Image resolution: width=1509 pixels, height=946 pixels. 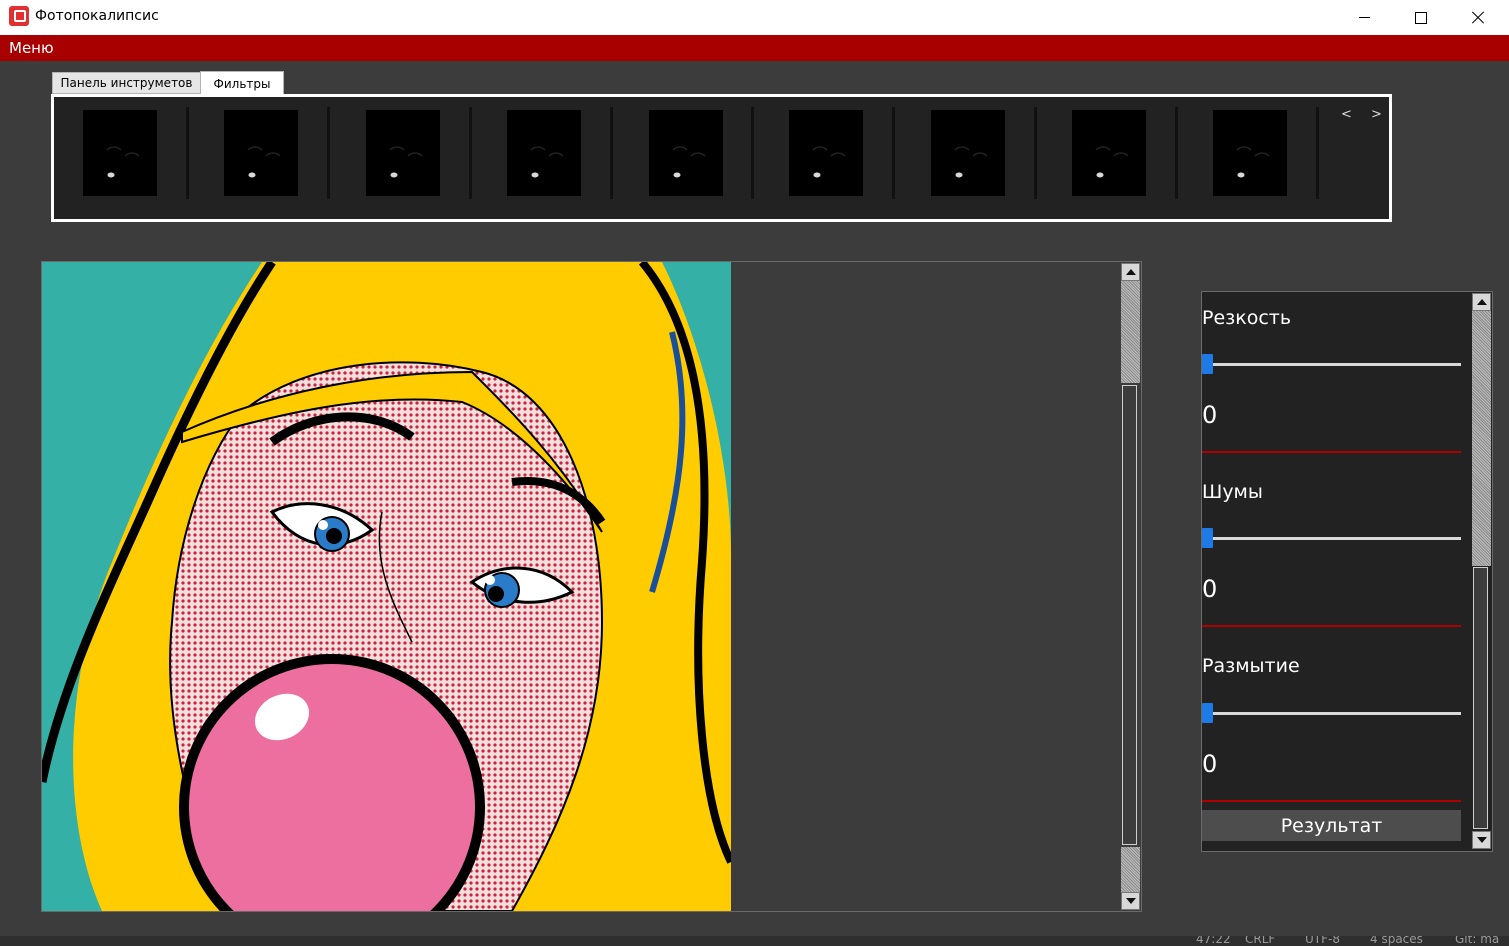 What do you see at coordinates (1334, 713) in the screenshot?
I see `blur-slider` at bounding box center [1334, 713].